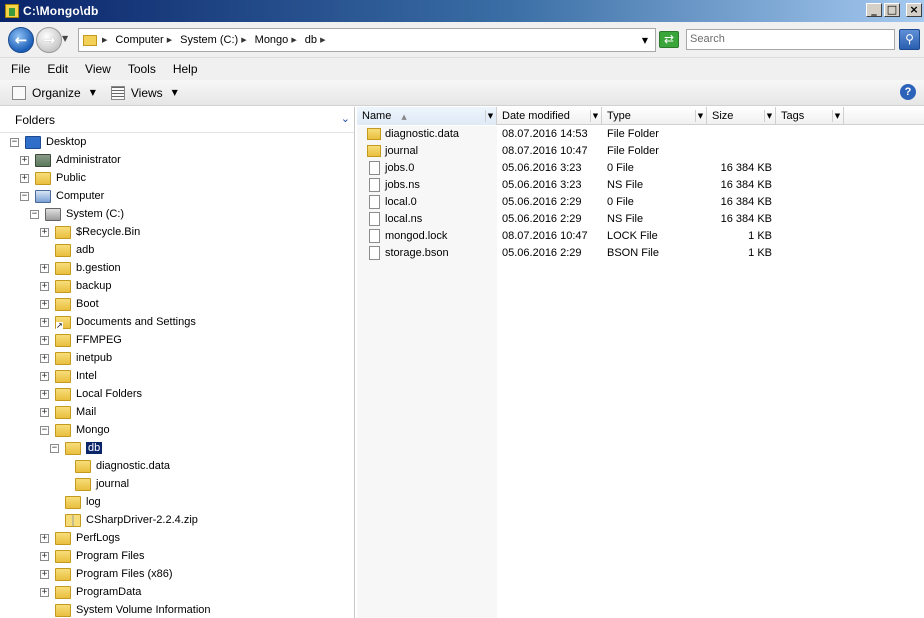  Describe the element at coordinates (177, 394) in the screenshot. I see `tree-item: + Local Folders` at that location.